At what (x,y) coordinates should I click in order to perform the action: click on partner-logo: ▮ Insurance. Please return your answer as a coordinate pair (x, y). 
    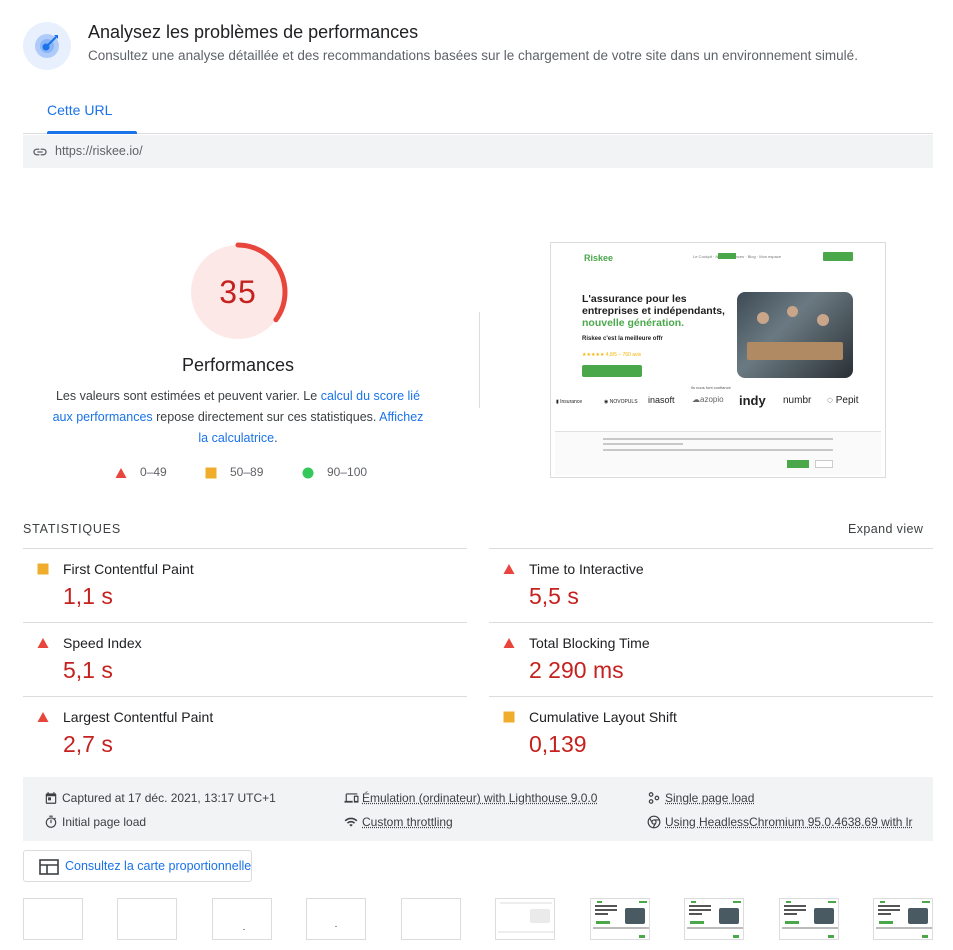
    Looking at the image, I should click on (569, 402).